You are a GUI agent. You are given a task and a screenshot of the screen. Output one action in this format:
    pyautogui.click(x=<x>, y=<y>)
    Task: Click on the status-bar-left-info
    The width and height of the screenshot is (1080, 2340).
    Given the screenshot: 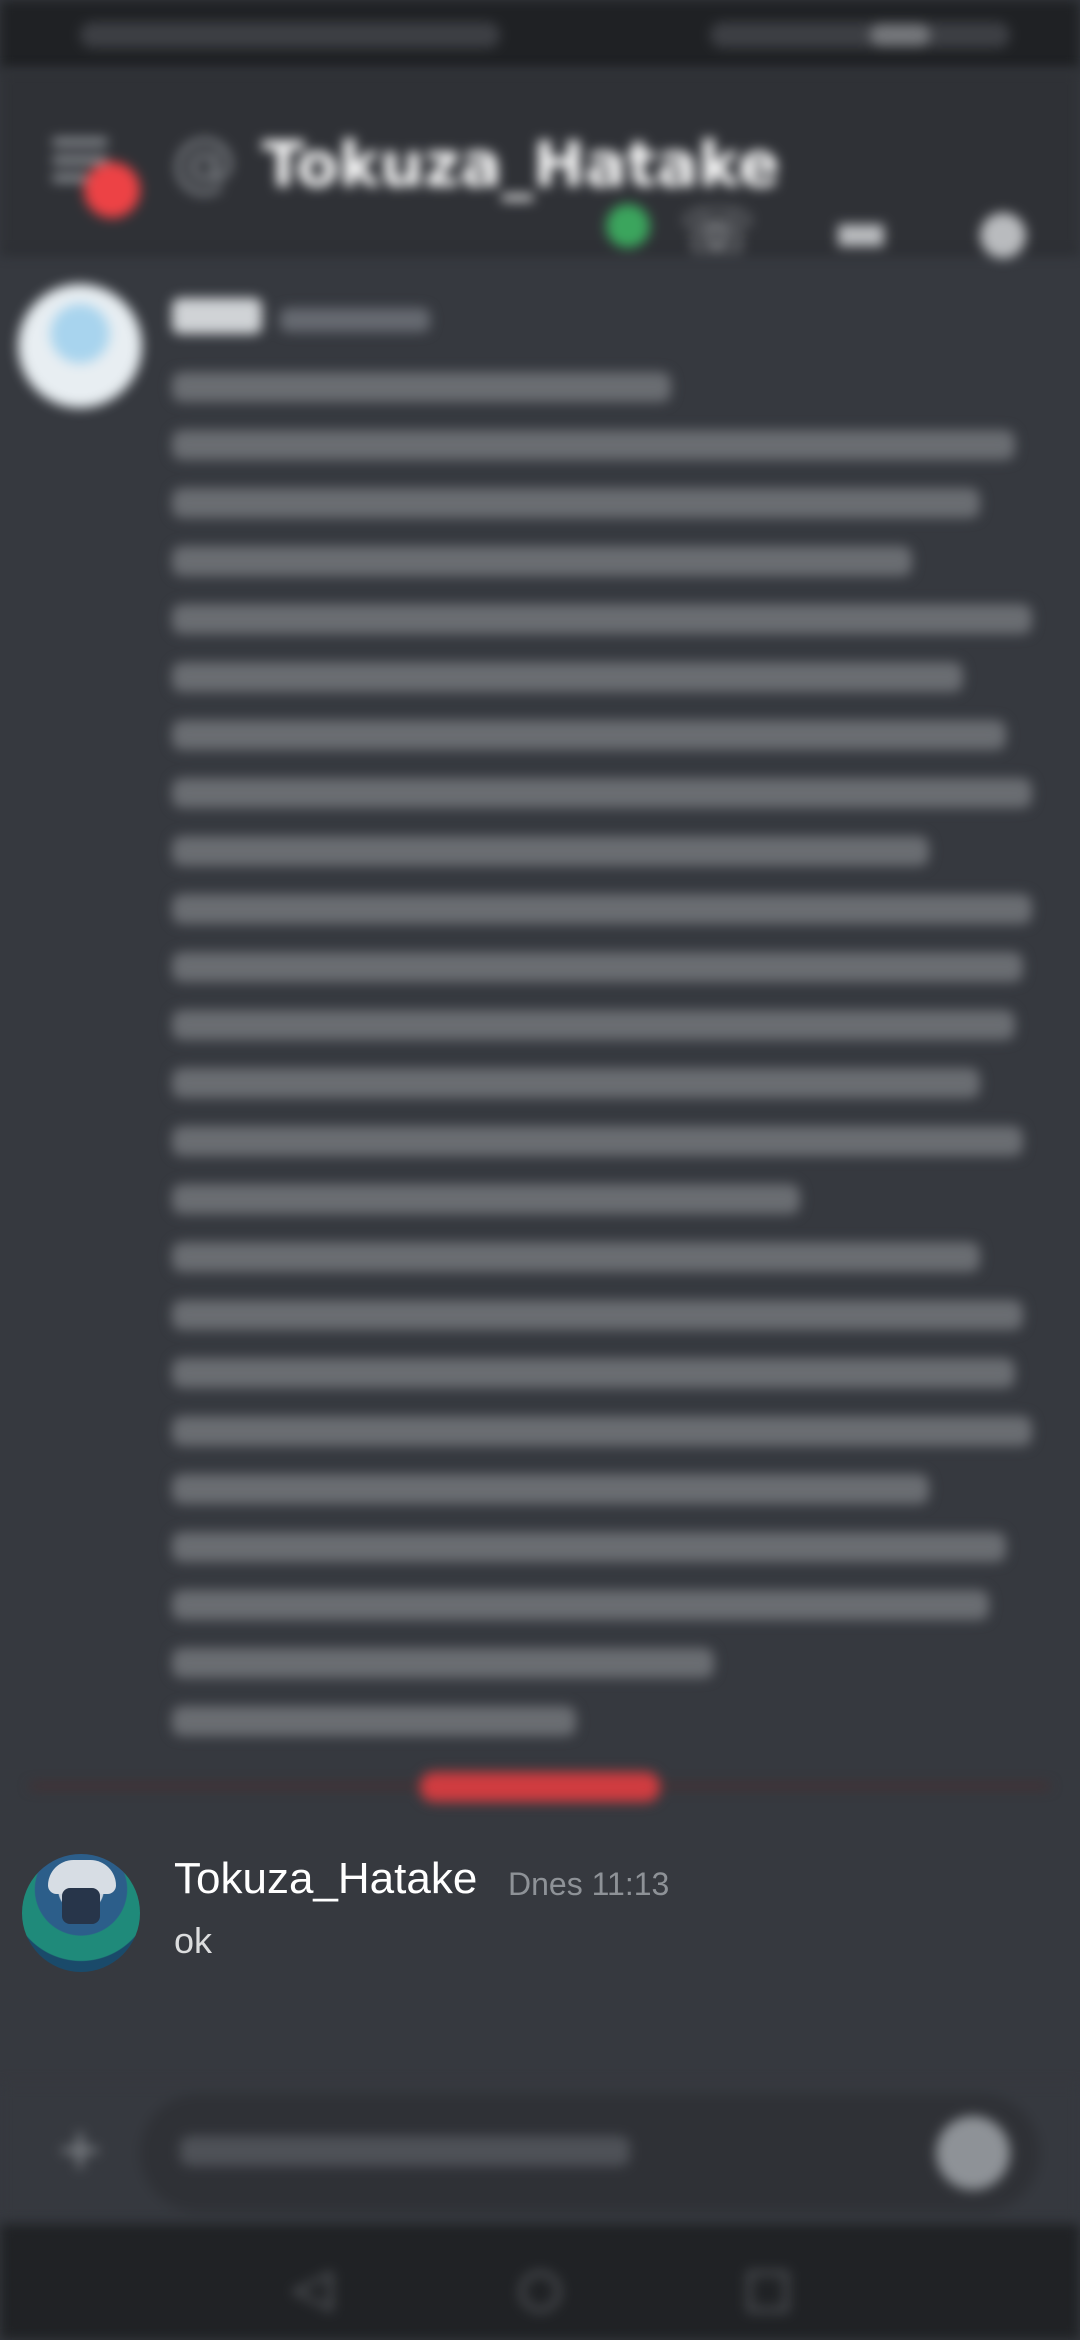 What is the action you would take?
    pyautogui.click(x=290, y=35)
    